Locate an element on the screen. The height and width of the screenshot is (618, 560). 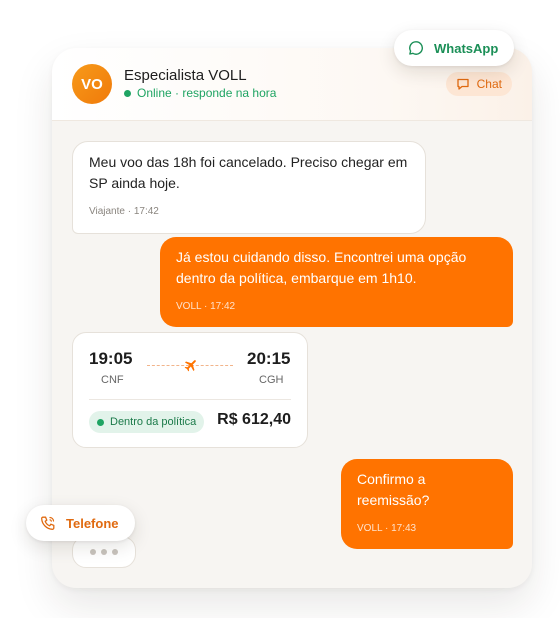
online-status: Online · responde na hora is located at coordinates (200, 93).